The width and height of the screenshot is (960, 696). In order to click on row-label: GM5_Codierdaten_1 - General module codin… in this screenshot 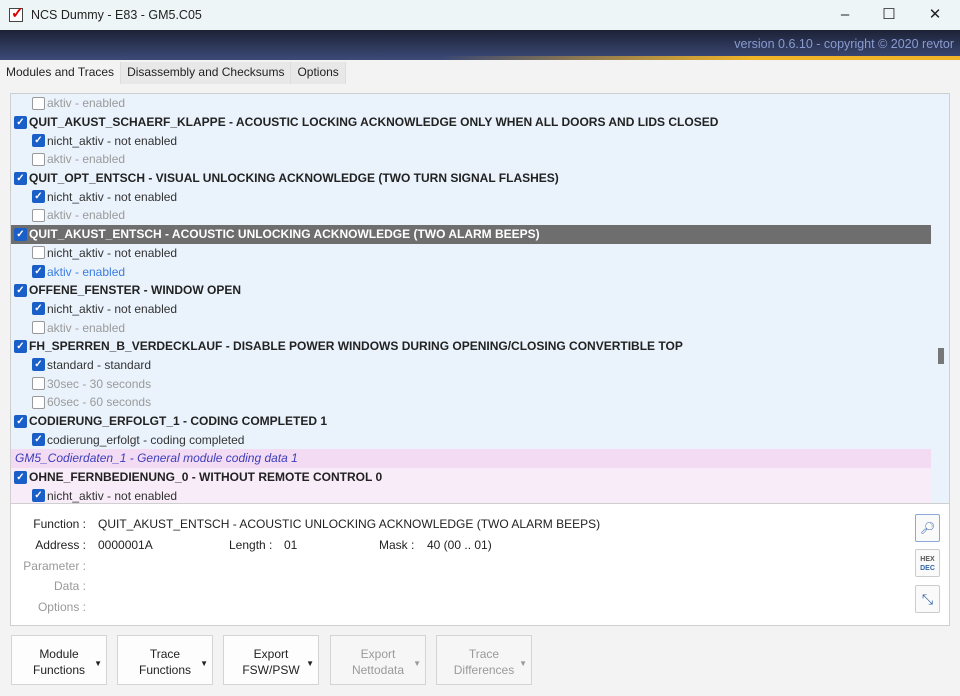, I will do `click(156, 458)`.